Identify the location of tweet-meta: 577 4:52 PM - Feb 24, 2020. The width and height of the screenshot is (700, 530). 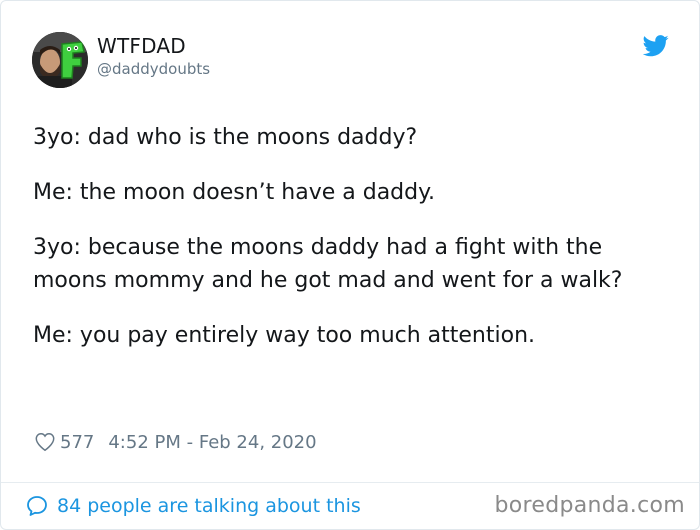
(175, 442).